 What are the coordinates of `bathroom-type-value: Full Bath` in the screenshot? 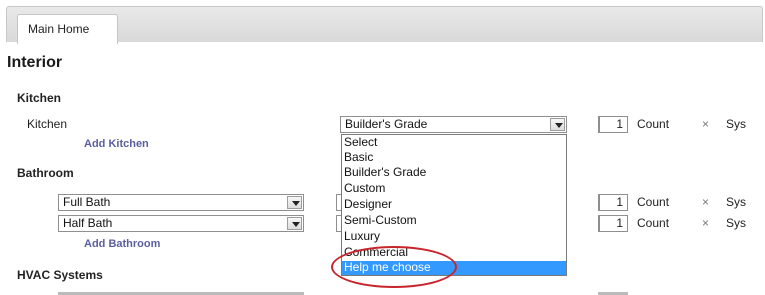 It's located at (87, 202).